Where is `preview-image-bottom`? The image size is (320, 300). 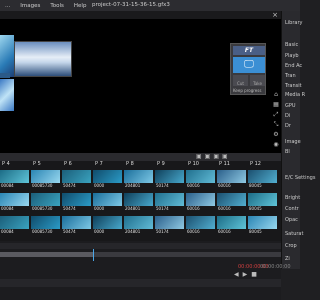 preview-image-bottom is located at coordinates (7, 95).